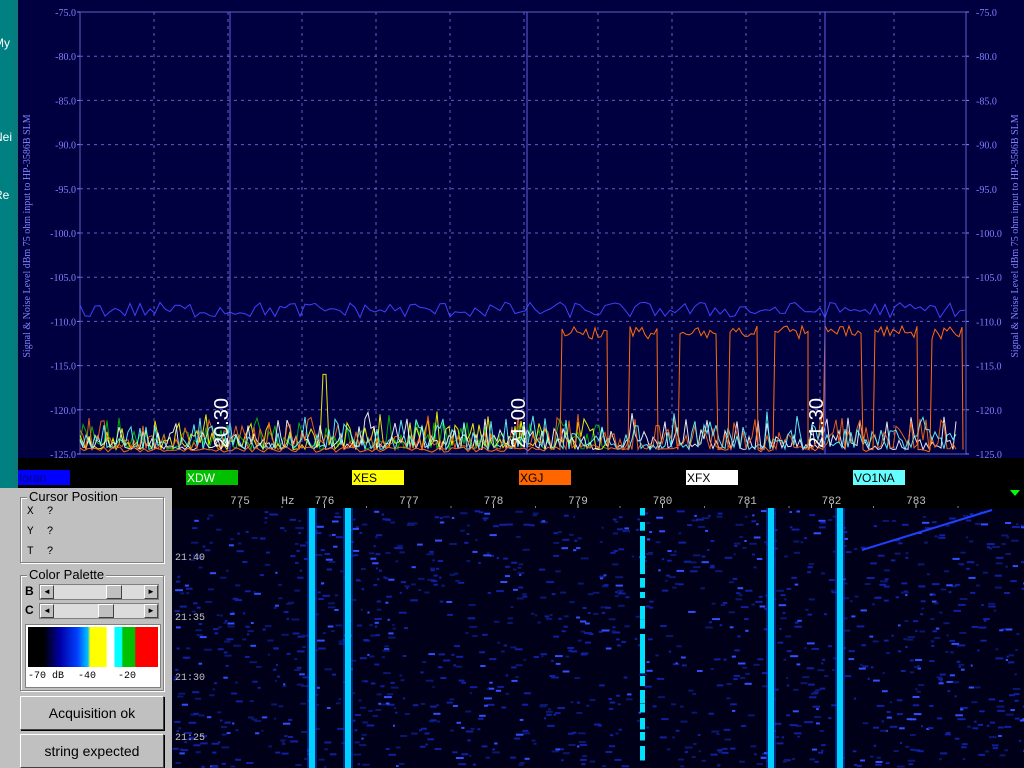 The height and width of the screenshot is (768, 1024). I want to click on contrast-left-arrow-icon: ◄, so click(47, 611).